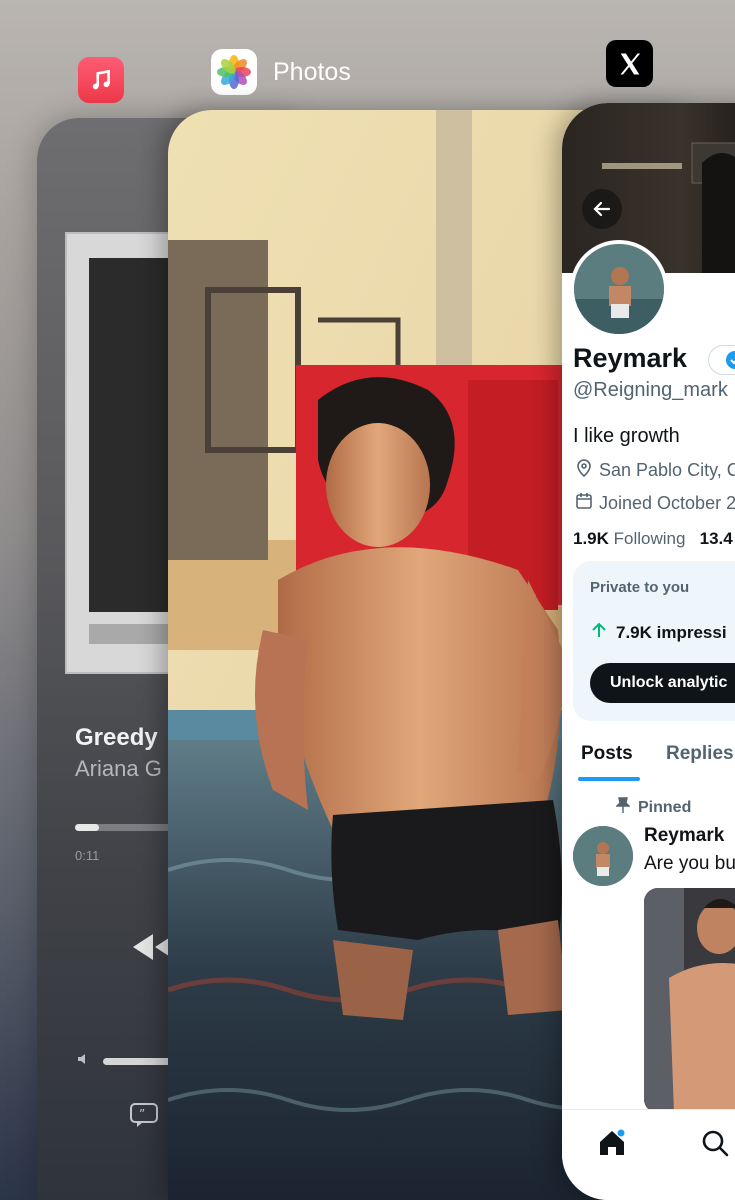 The height and width of the screenshot is (1200, 735). Describe the element at coordinates (312, 71) in the screenshot. I see `photos-app-name: Photos` at that location.